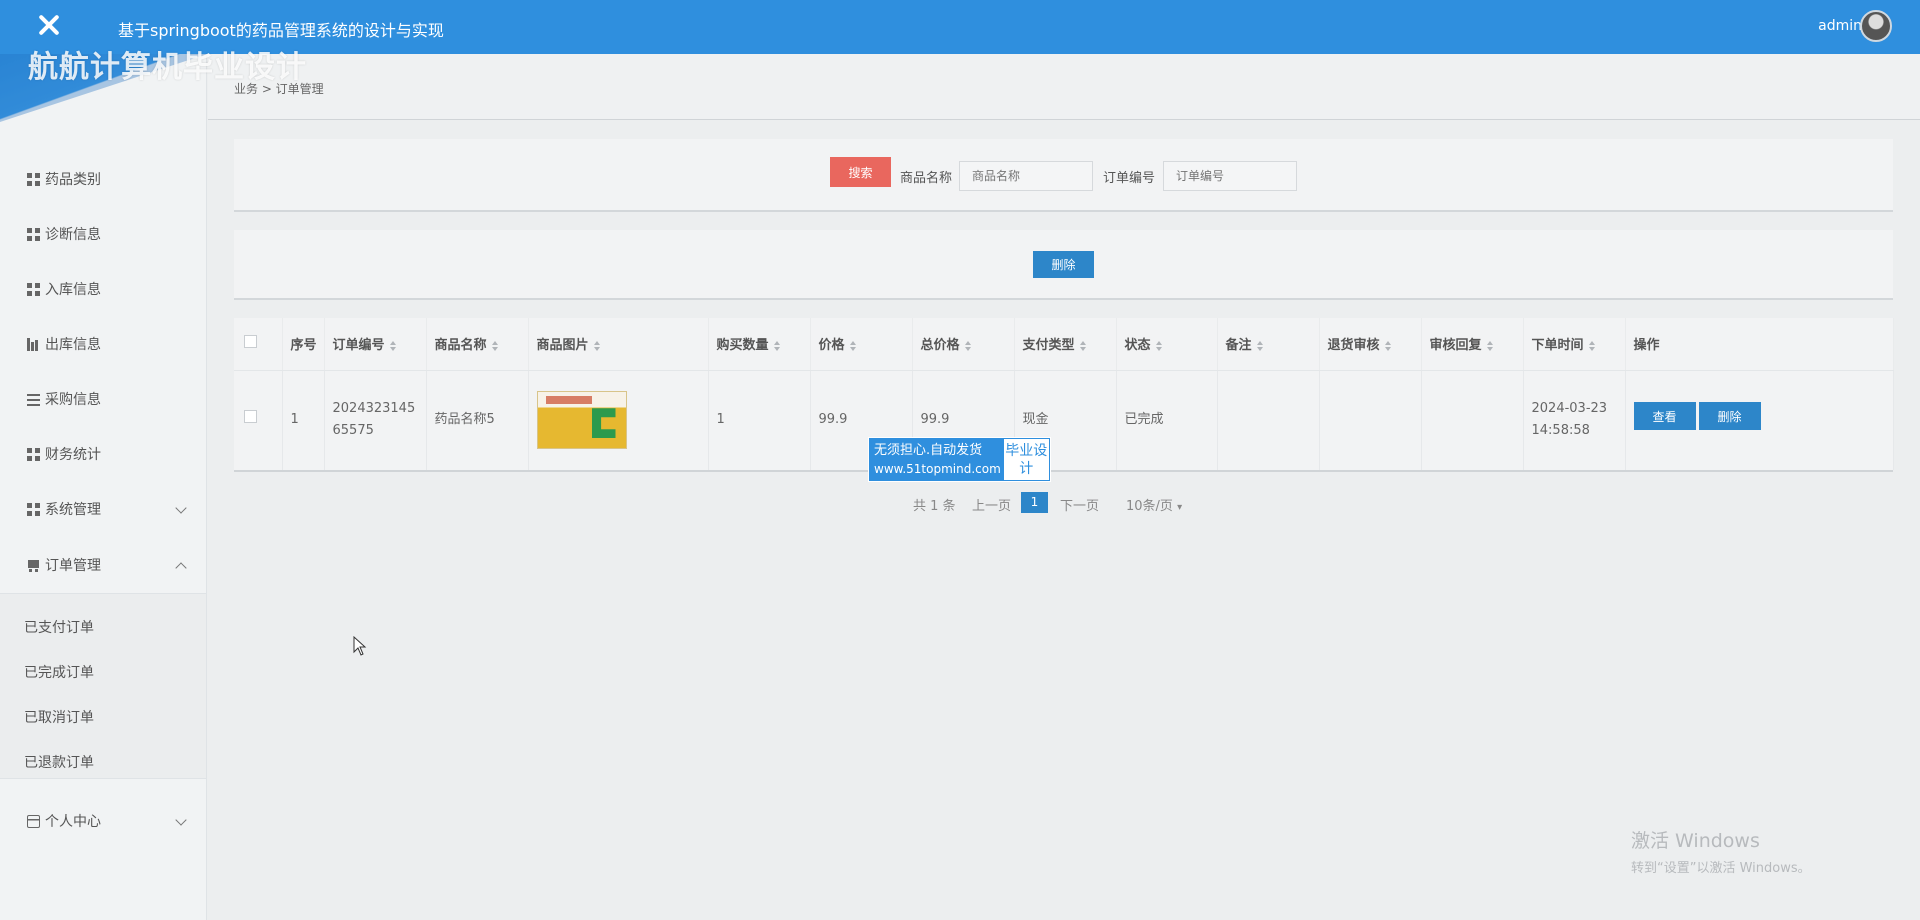 Image resolution: width=1920 pixels, height=920 pixels. I want to click on col-quantity: 购买数量, so click(759, 344).